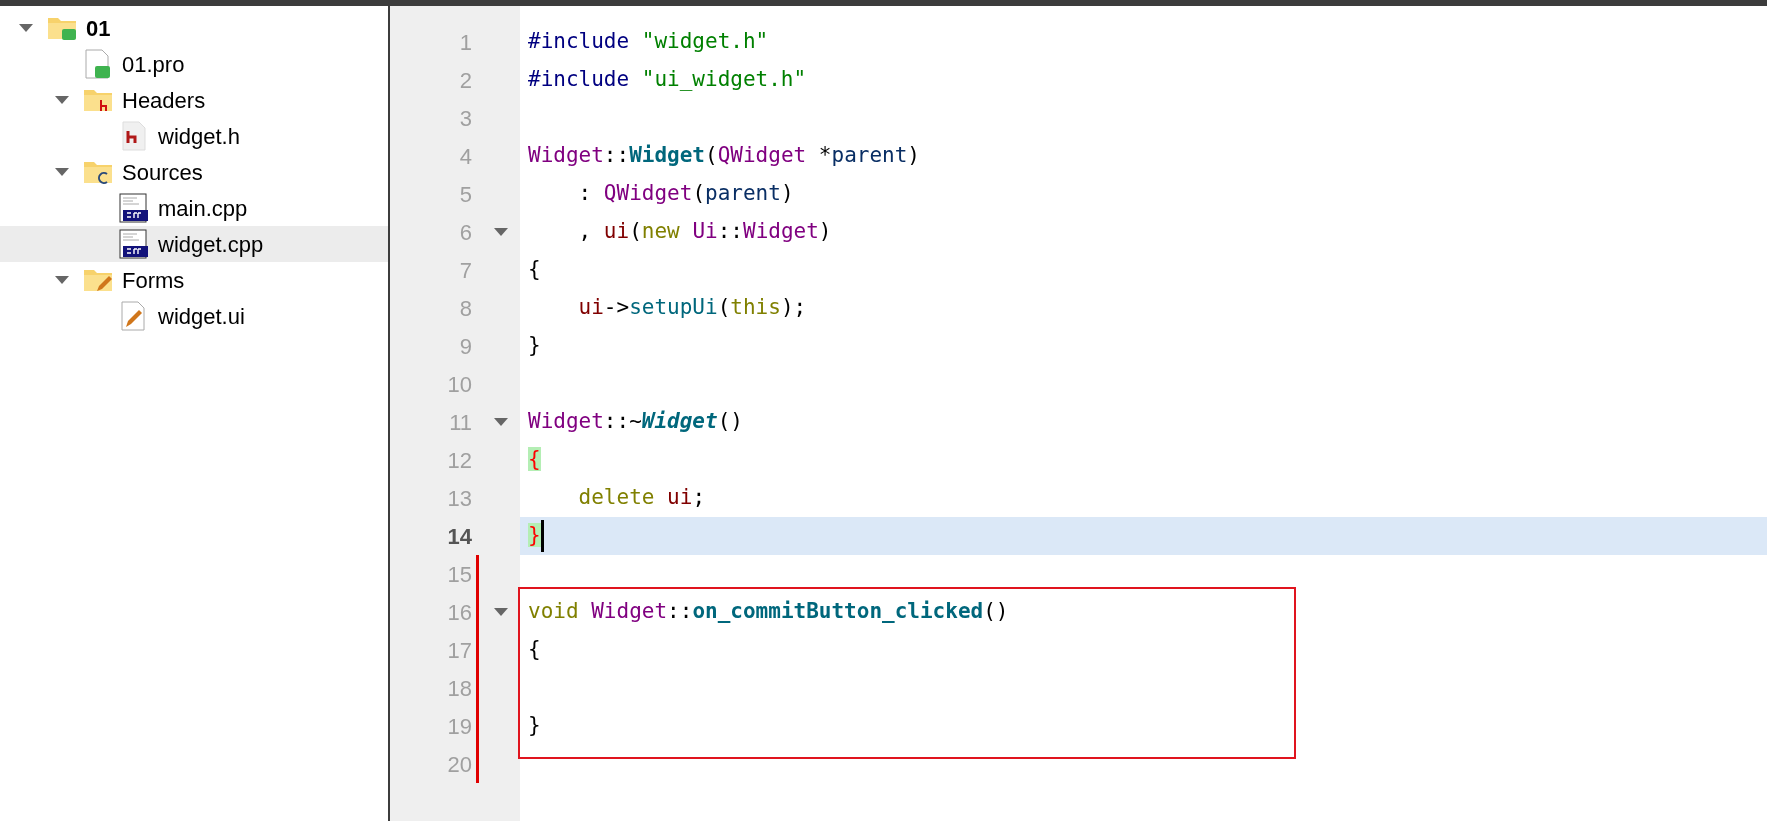 The height and width of the screenshot is (821, 1767). What do you see at coordinates (201, 316) in the screenshot?
I see `tree-item-label: widget.ui` at bounding box center [201, 316].